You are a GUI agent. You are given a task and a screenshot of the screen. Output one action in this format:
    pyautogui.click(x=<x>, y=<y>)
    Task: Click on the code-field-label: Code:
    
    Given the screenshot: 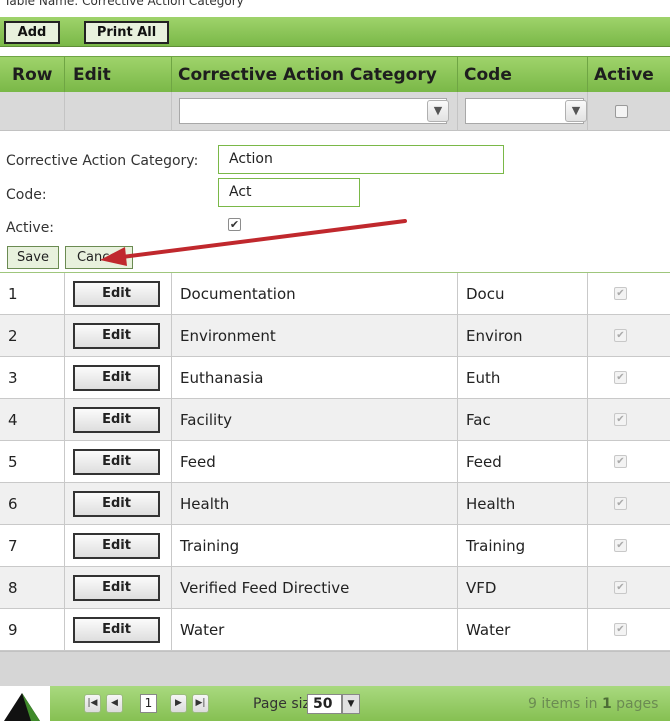 What is the action you would take?
    pyautogui.click(x=26, y=195)
    